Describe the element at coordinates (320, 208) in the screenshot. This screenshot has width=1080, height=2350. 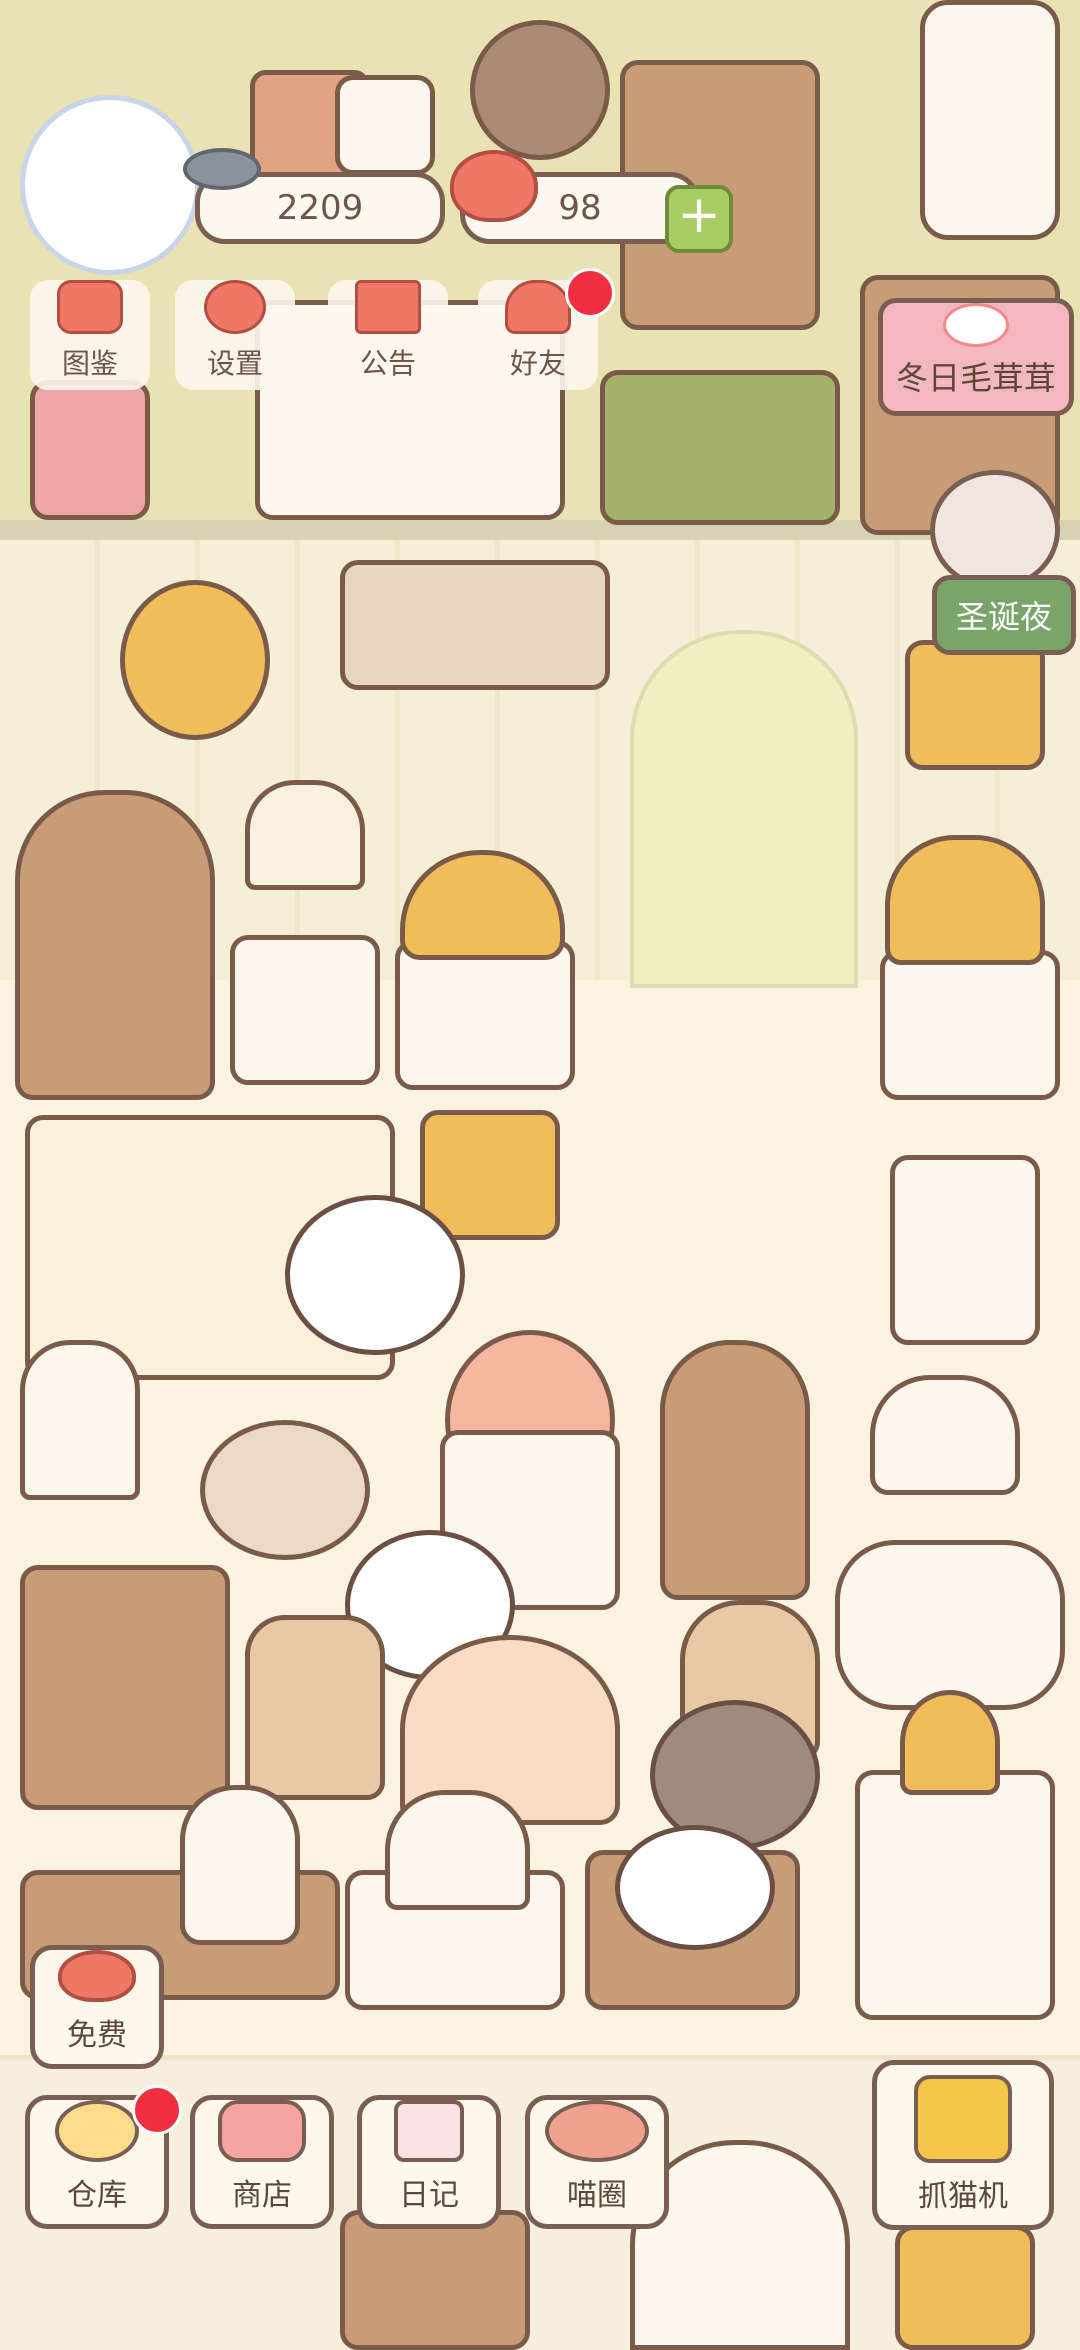
I see `fish-count: 2209` at that location.